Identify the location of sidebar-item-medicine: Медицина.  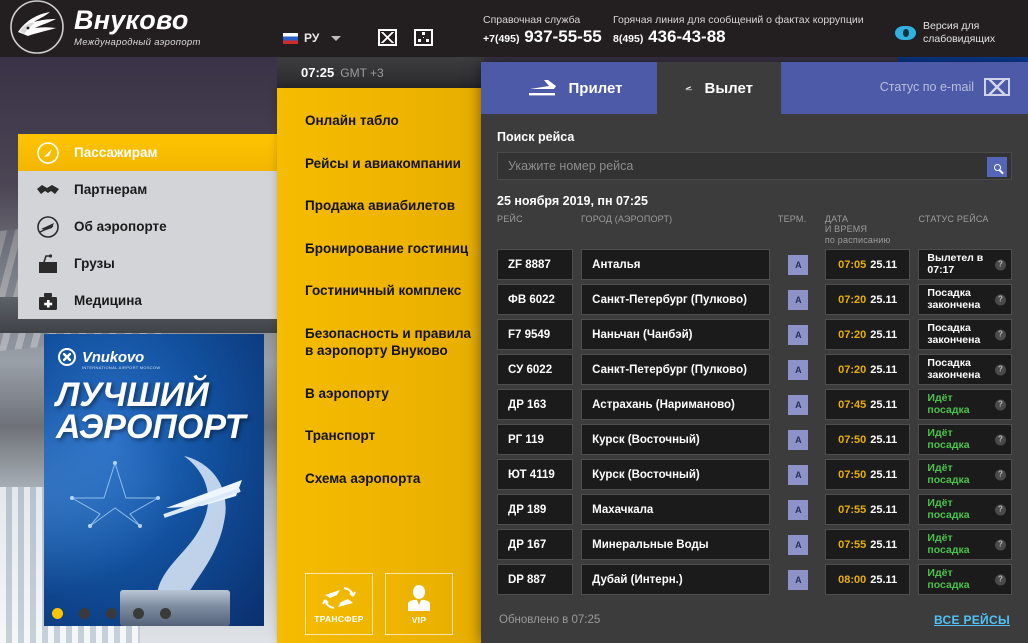
(151, 300).